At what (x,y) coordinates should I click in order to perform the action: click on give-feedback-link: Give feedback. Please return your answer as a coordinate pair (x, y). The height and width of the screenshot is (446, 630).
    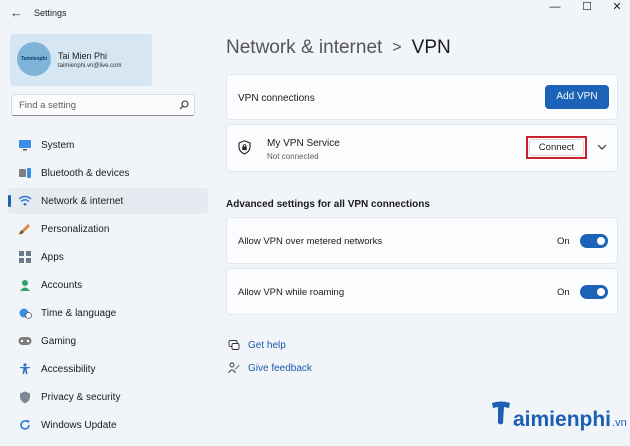
    Looking at the image, I should click on (270, 368).